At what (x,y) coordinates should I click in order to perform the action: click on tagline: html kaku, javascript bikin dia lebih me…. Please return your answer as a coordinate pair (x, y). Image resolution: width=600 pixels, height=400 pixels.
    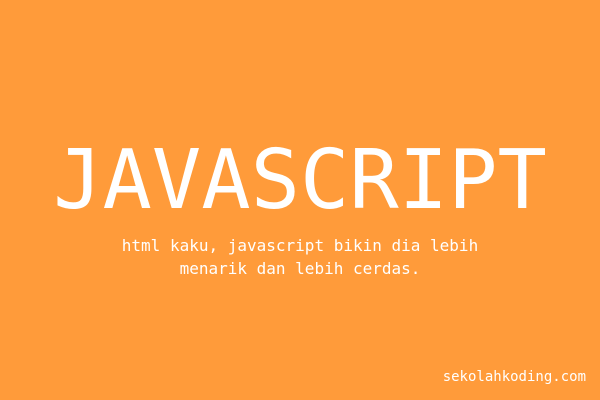
    Looking at the image, I should click on (300, 257).